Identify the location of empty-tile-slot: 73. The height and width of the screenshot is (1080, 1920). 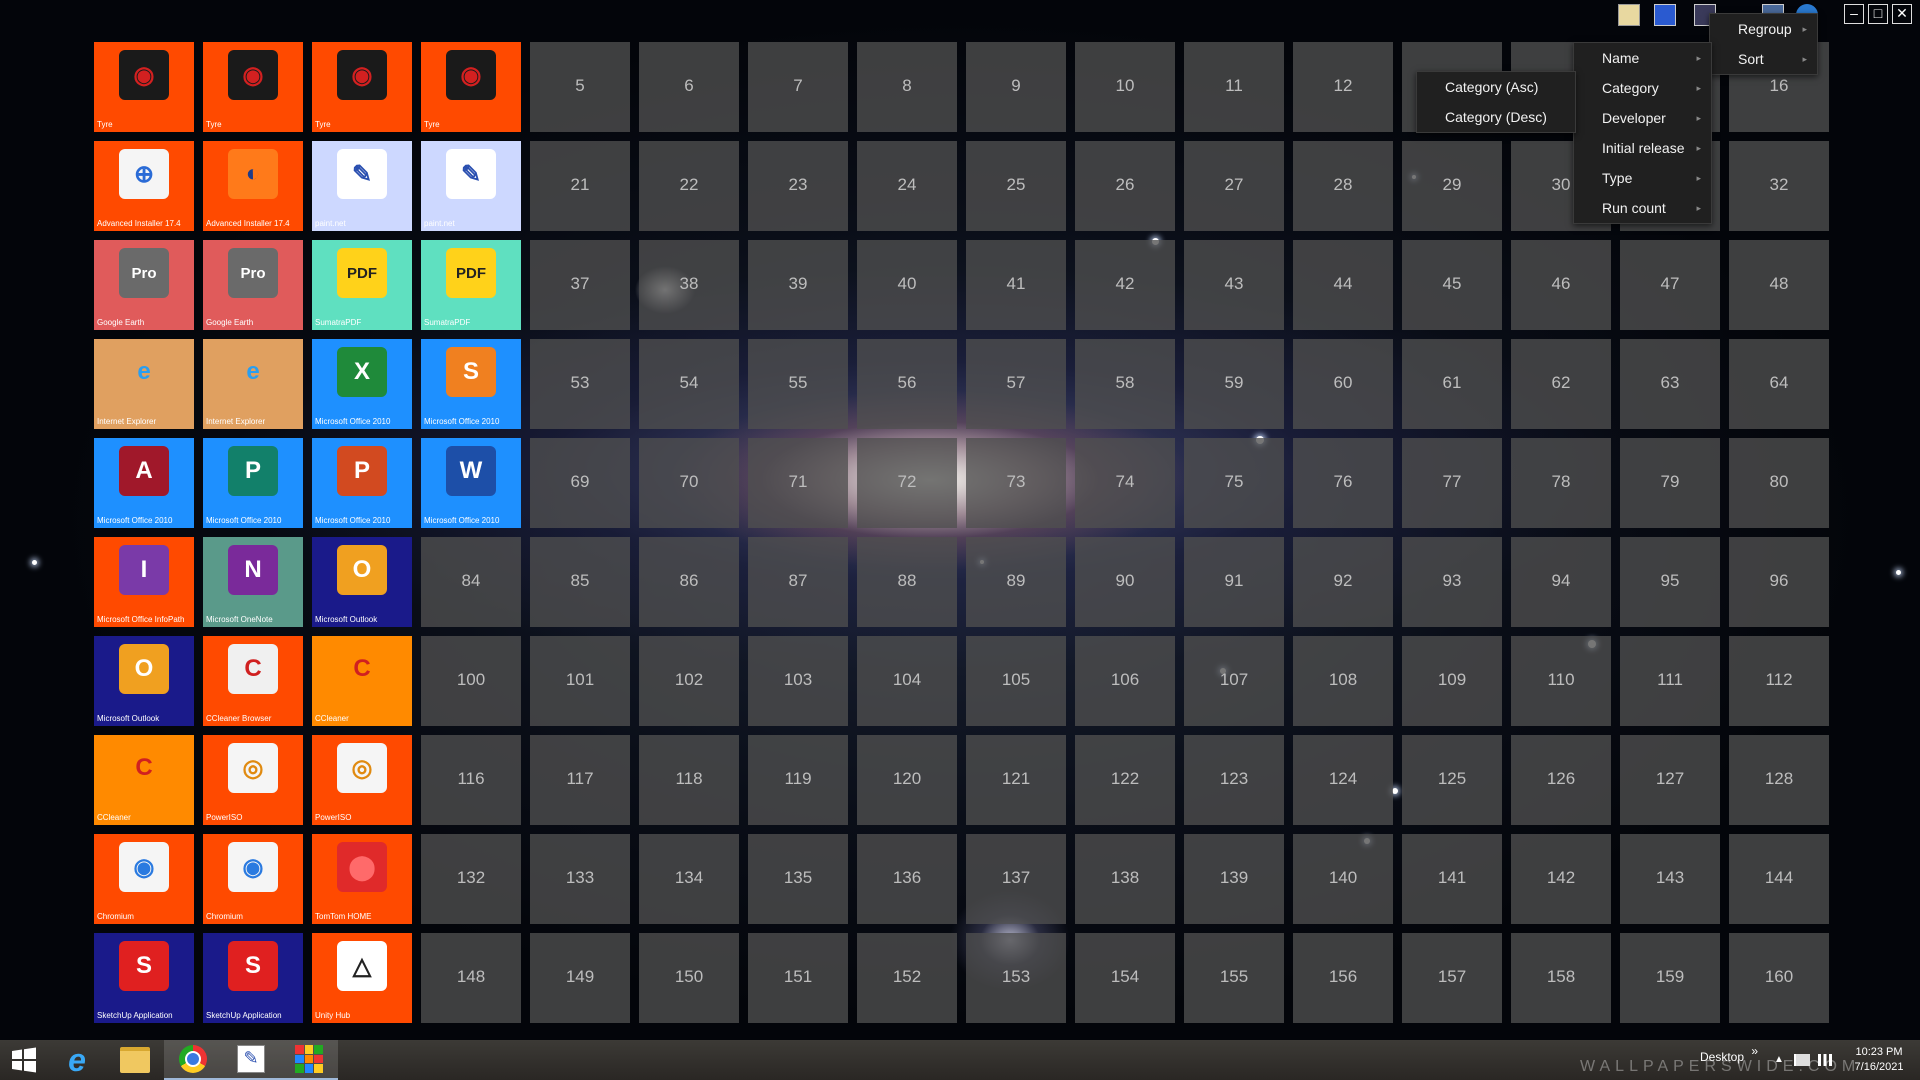
(1016, 483).